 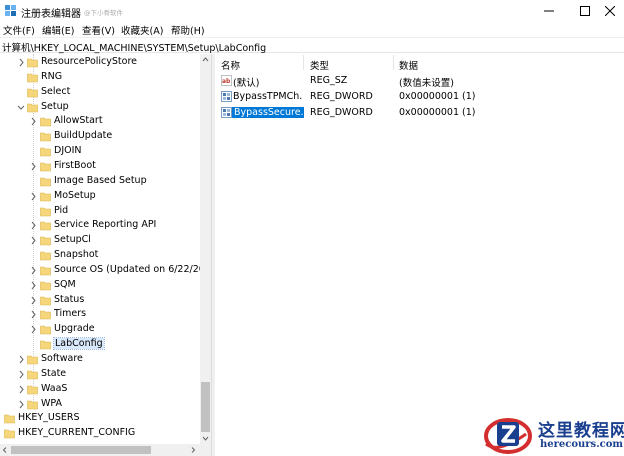 I want to click on tree-item-allowstart: AllowStart, so click(x=100, y=121).